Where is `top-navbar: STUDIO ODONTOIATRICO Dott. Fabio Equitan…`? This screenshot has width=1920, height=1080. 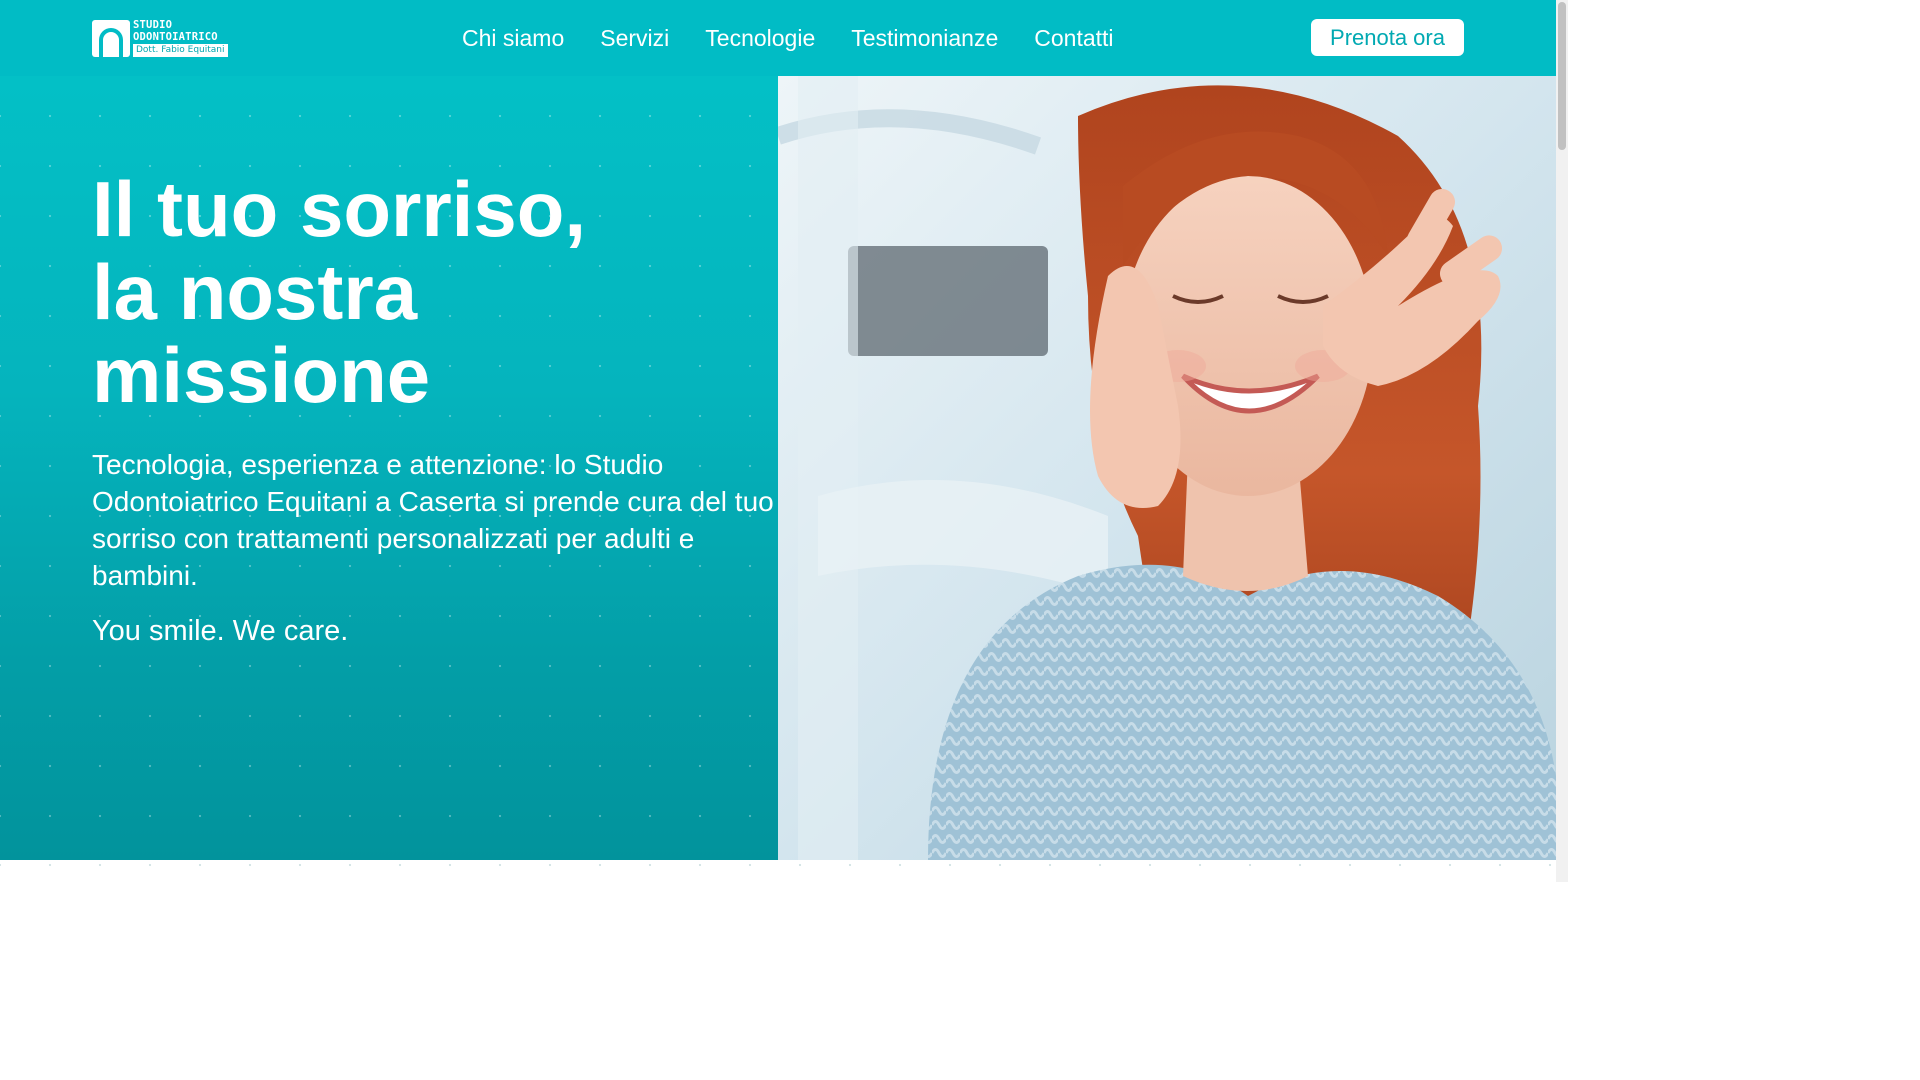 top-navbar: STUDIO ODONTOIATRICO Dott. Fabio Equitan… is located at coordinates (778, 38).